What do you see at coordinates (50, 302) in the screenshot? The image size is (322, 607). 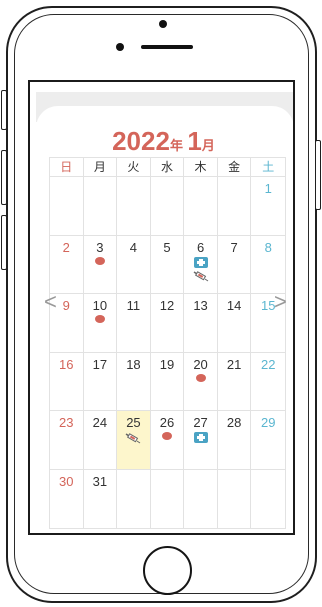 I see `prev-month-arrow-icon: <` at bounding box center [50, 302].